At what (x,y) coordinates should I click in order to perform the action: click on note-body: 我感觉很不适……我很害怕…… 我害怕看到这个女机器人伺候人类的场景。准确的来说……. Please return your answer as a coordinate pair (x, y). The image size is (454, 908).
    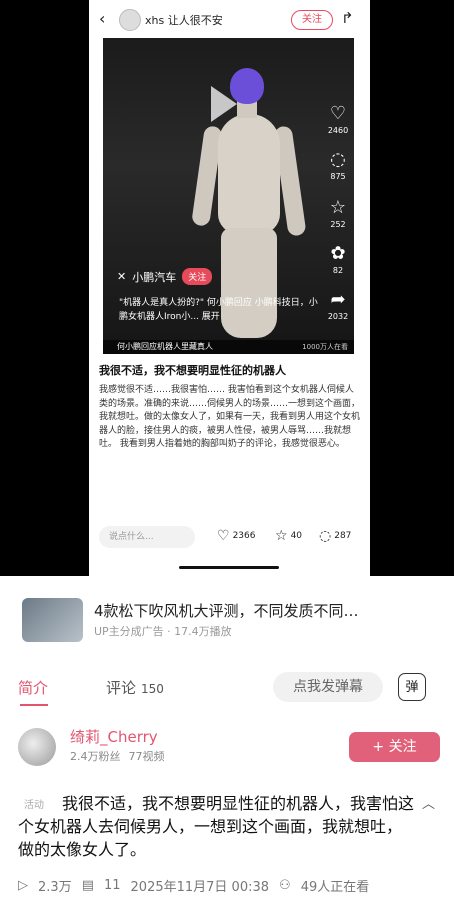
    Looking at the image, I should click on (230, 417).